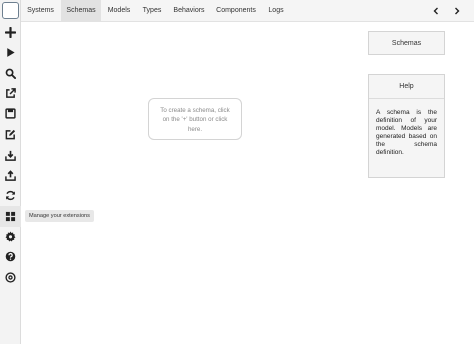 This screenshot has width=474, height=344. Describe the element at coordinates (406, 87) in the screenshot. I see `help-panel-title: Help` at that location.